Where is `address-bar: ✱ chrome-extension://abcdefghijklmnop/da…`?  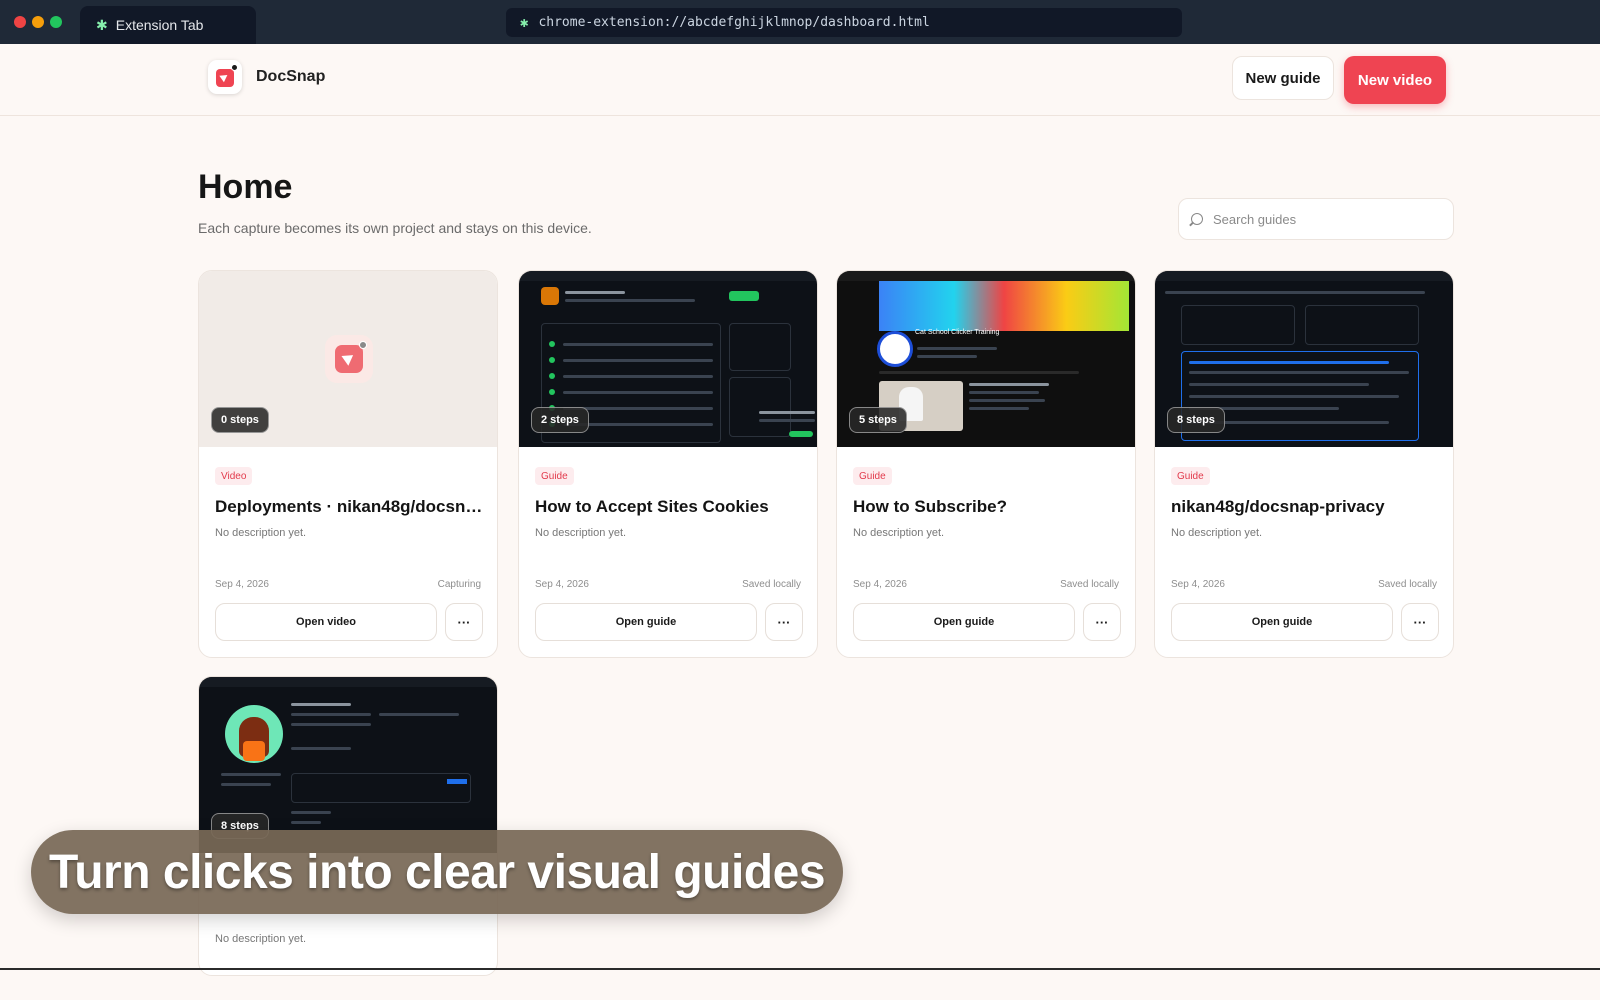 address-bar: ✱ chrome-extension://abcdefghijklmnop/da… is located at coordinates (844, 22).